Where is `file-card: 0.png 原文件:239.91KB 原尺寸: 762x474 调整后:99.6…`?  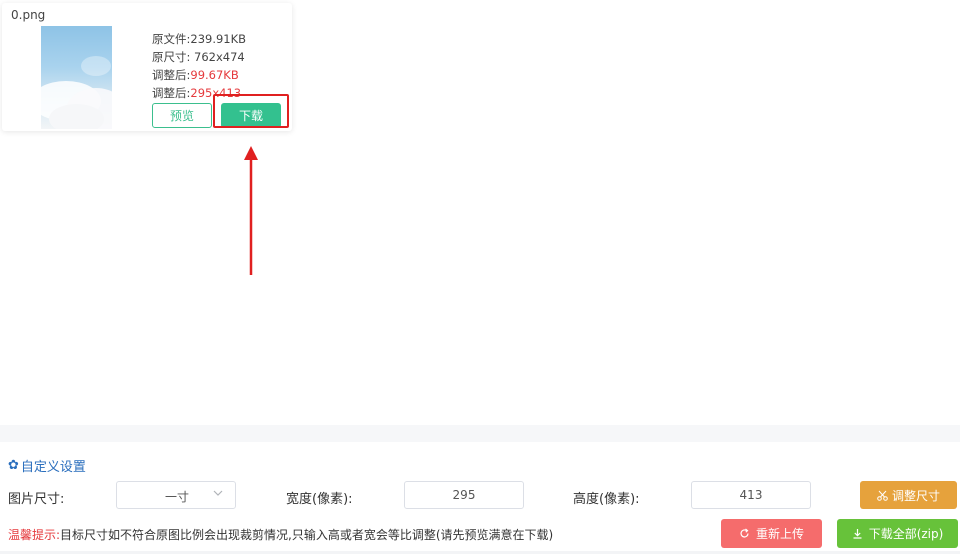 file-card: 0.png 原文件:239.91KB 原尺寸: 762x474 调整后:99.6… is located at coordinates (147, 67).